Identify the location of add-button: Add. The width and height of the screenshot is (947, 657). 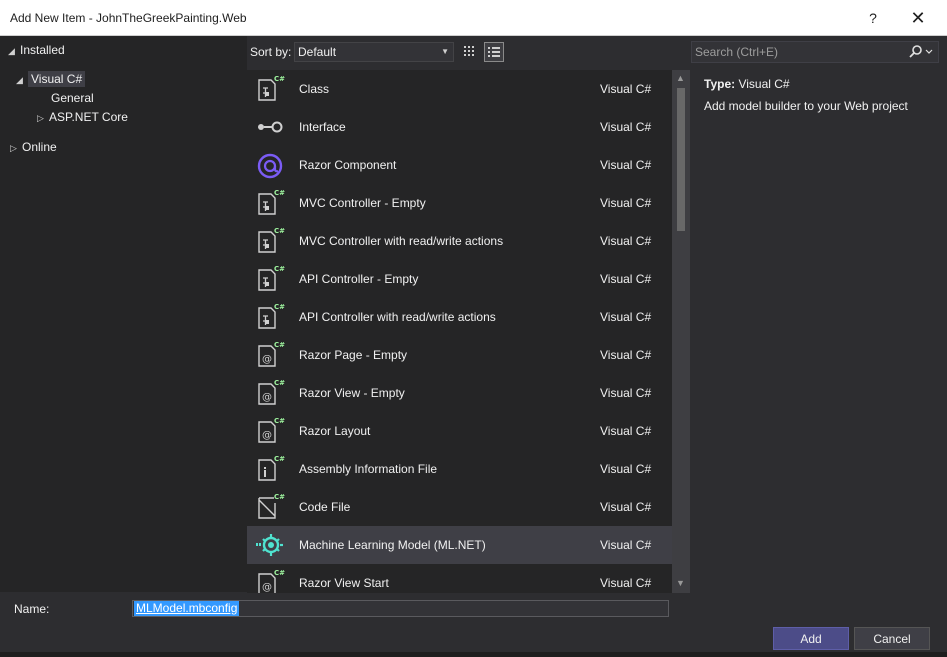
(811, 638).